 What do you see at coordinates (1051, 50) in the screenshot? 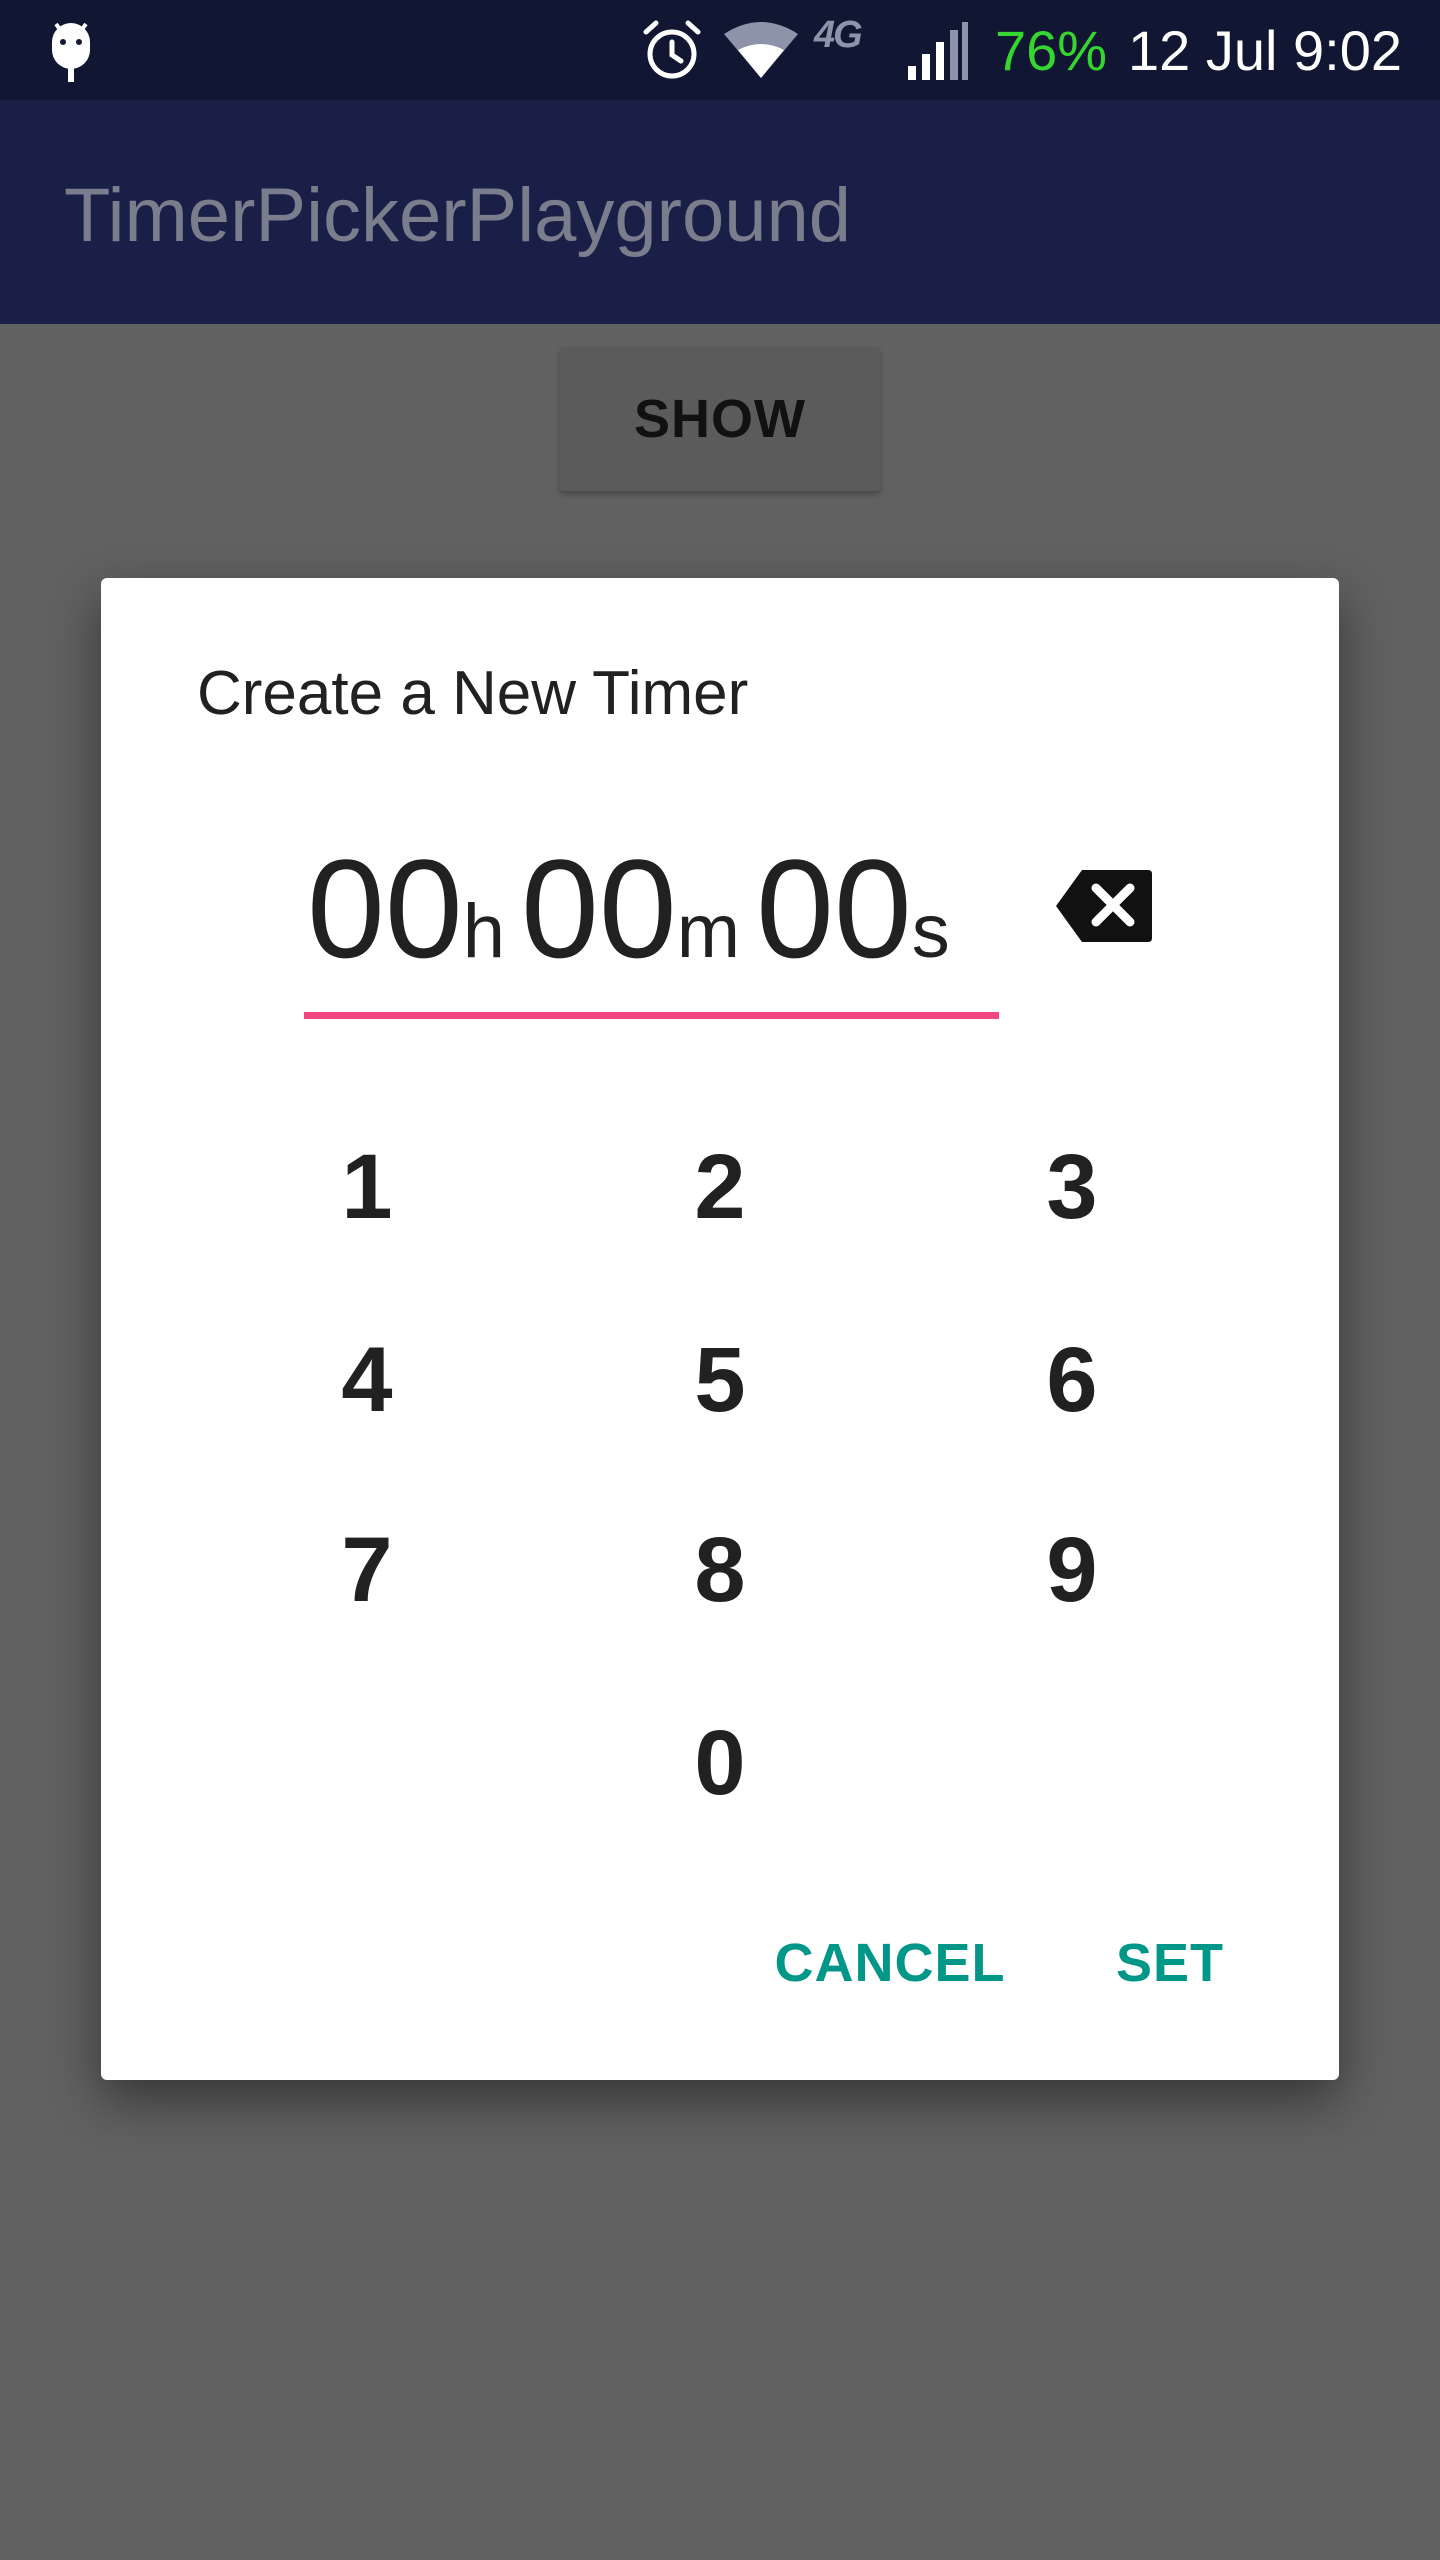
I see `battery-percentage: 76%` at bounding box center [1051, 50].